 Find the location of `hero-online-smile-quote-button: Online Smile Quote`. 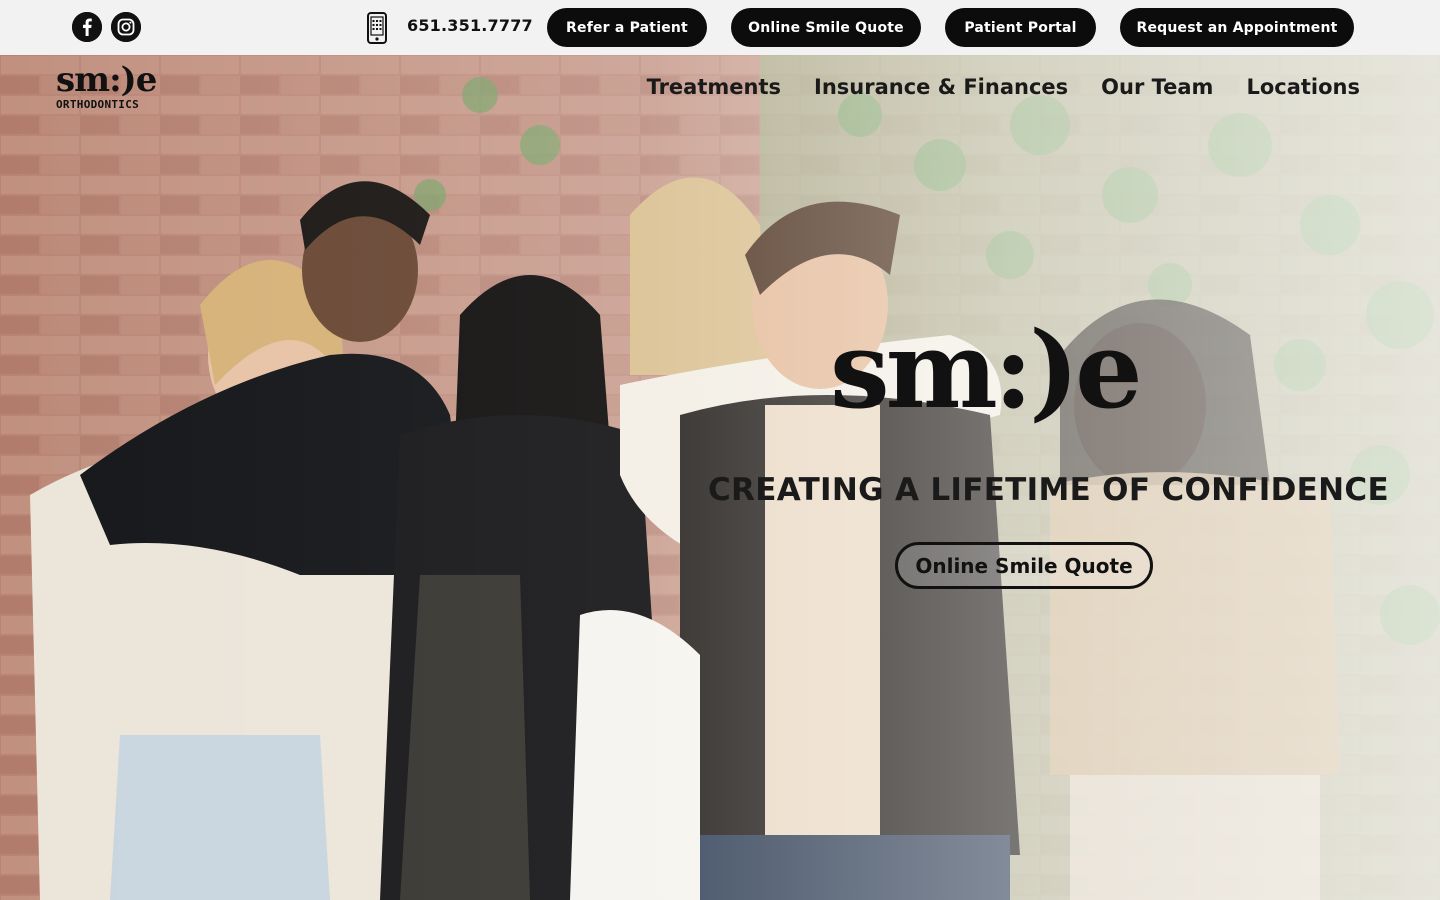

hero-online-smile-quote-button: Online Smile Quote is located at coordinates (1024, 565).